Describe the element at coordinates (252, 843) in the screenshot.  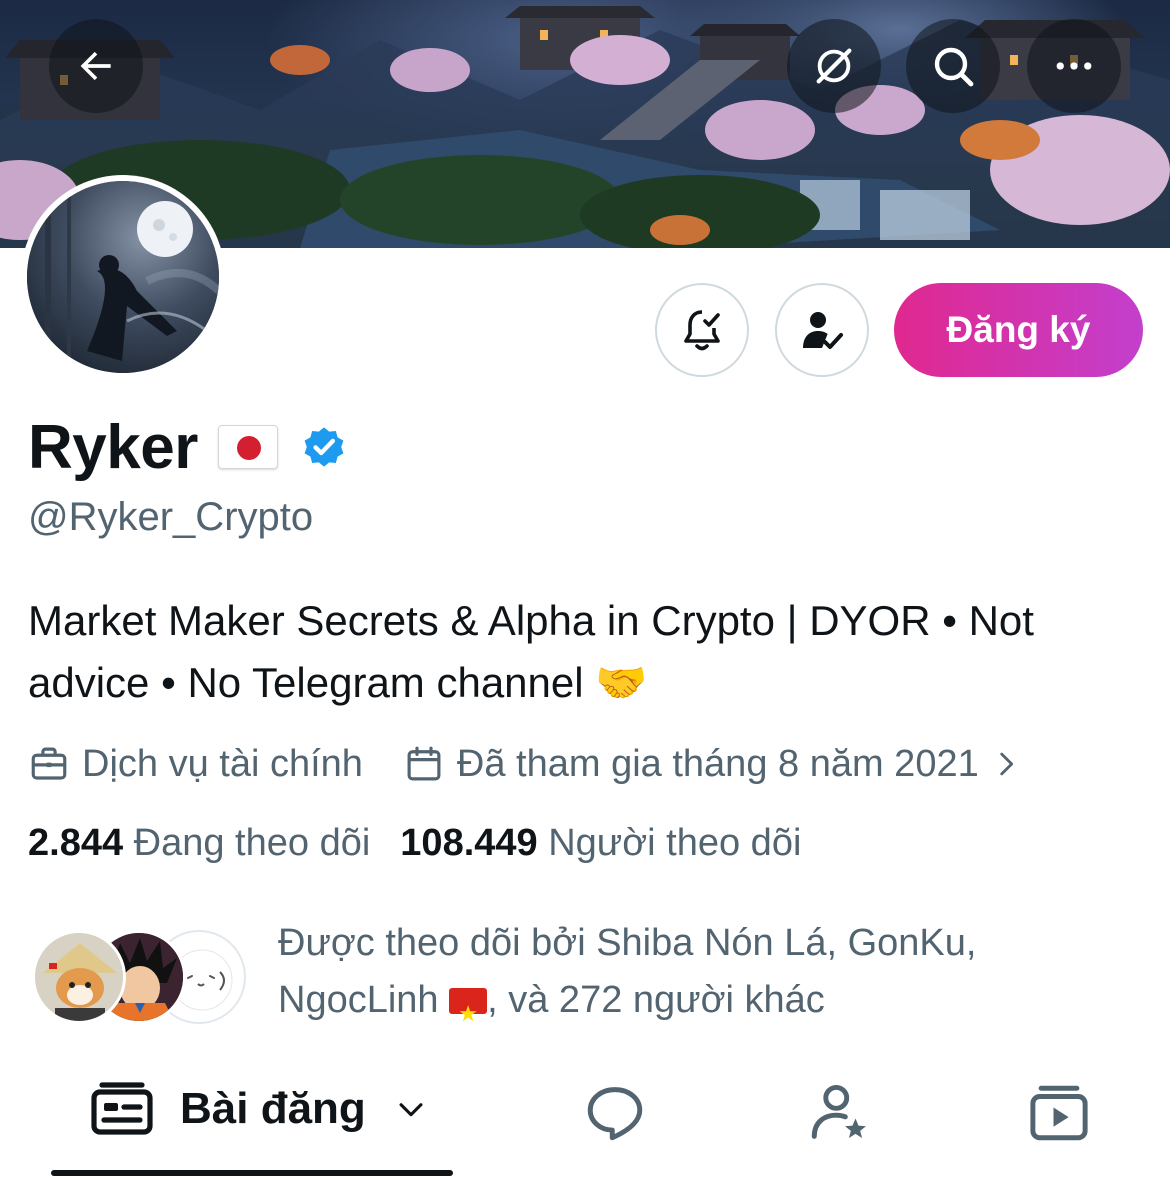
I see `following-label: Đang theo dõi` at that location.